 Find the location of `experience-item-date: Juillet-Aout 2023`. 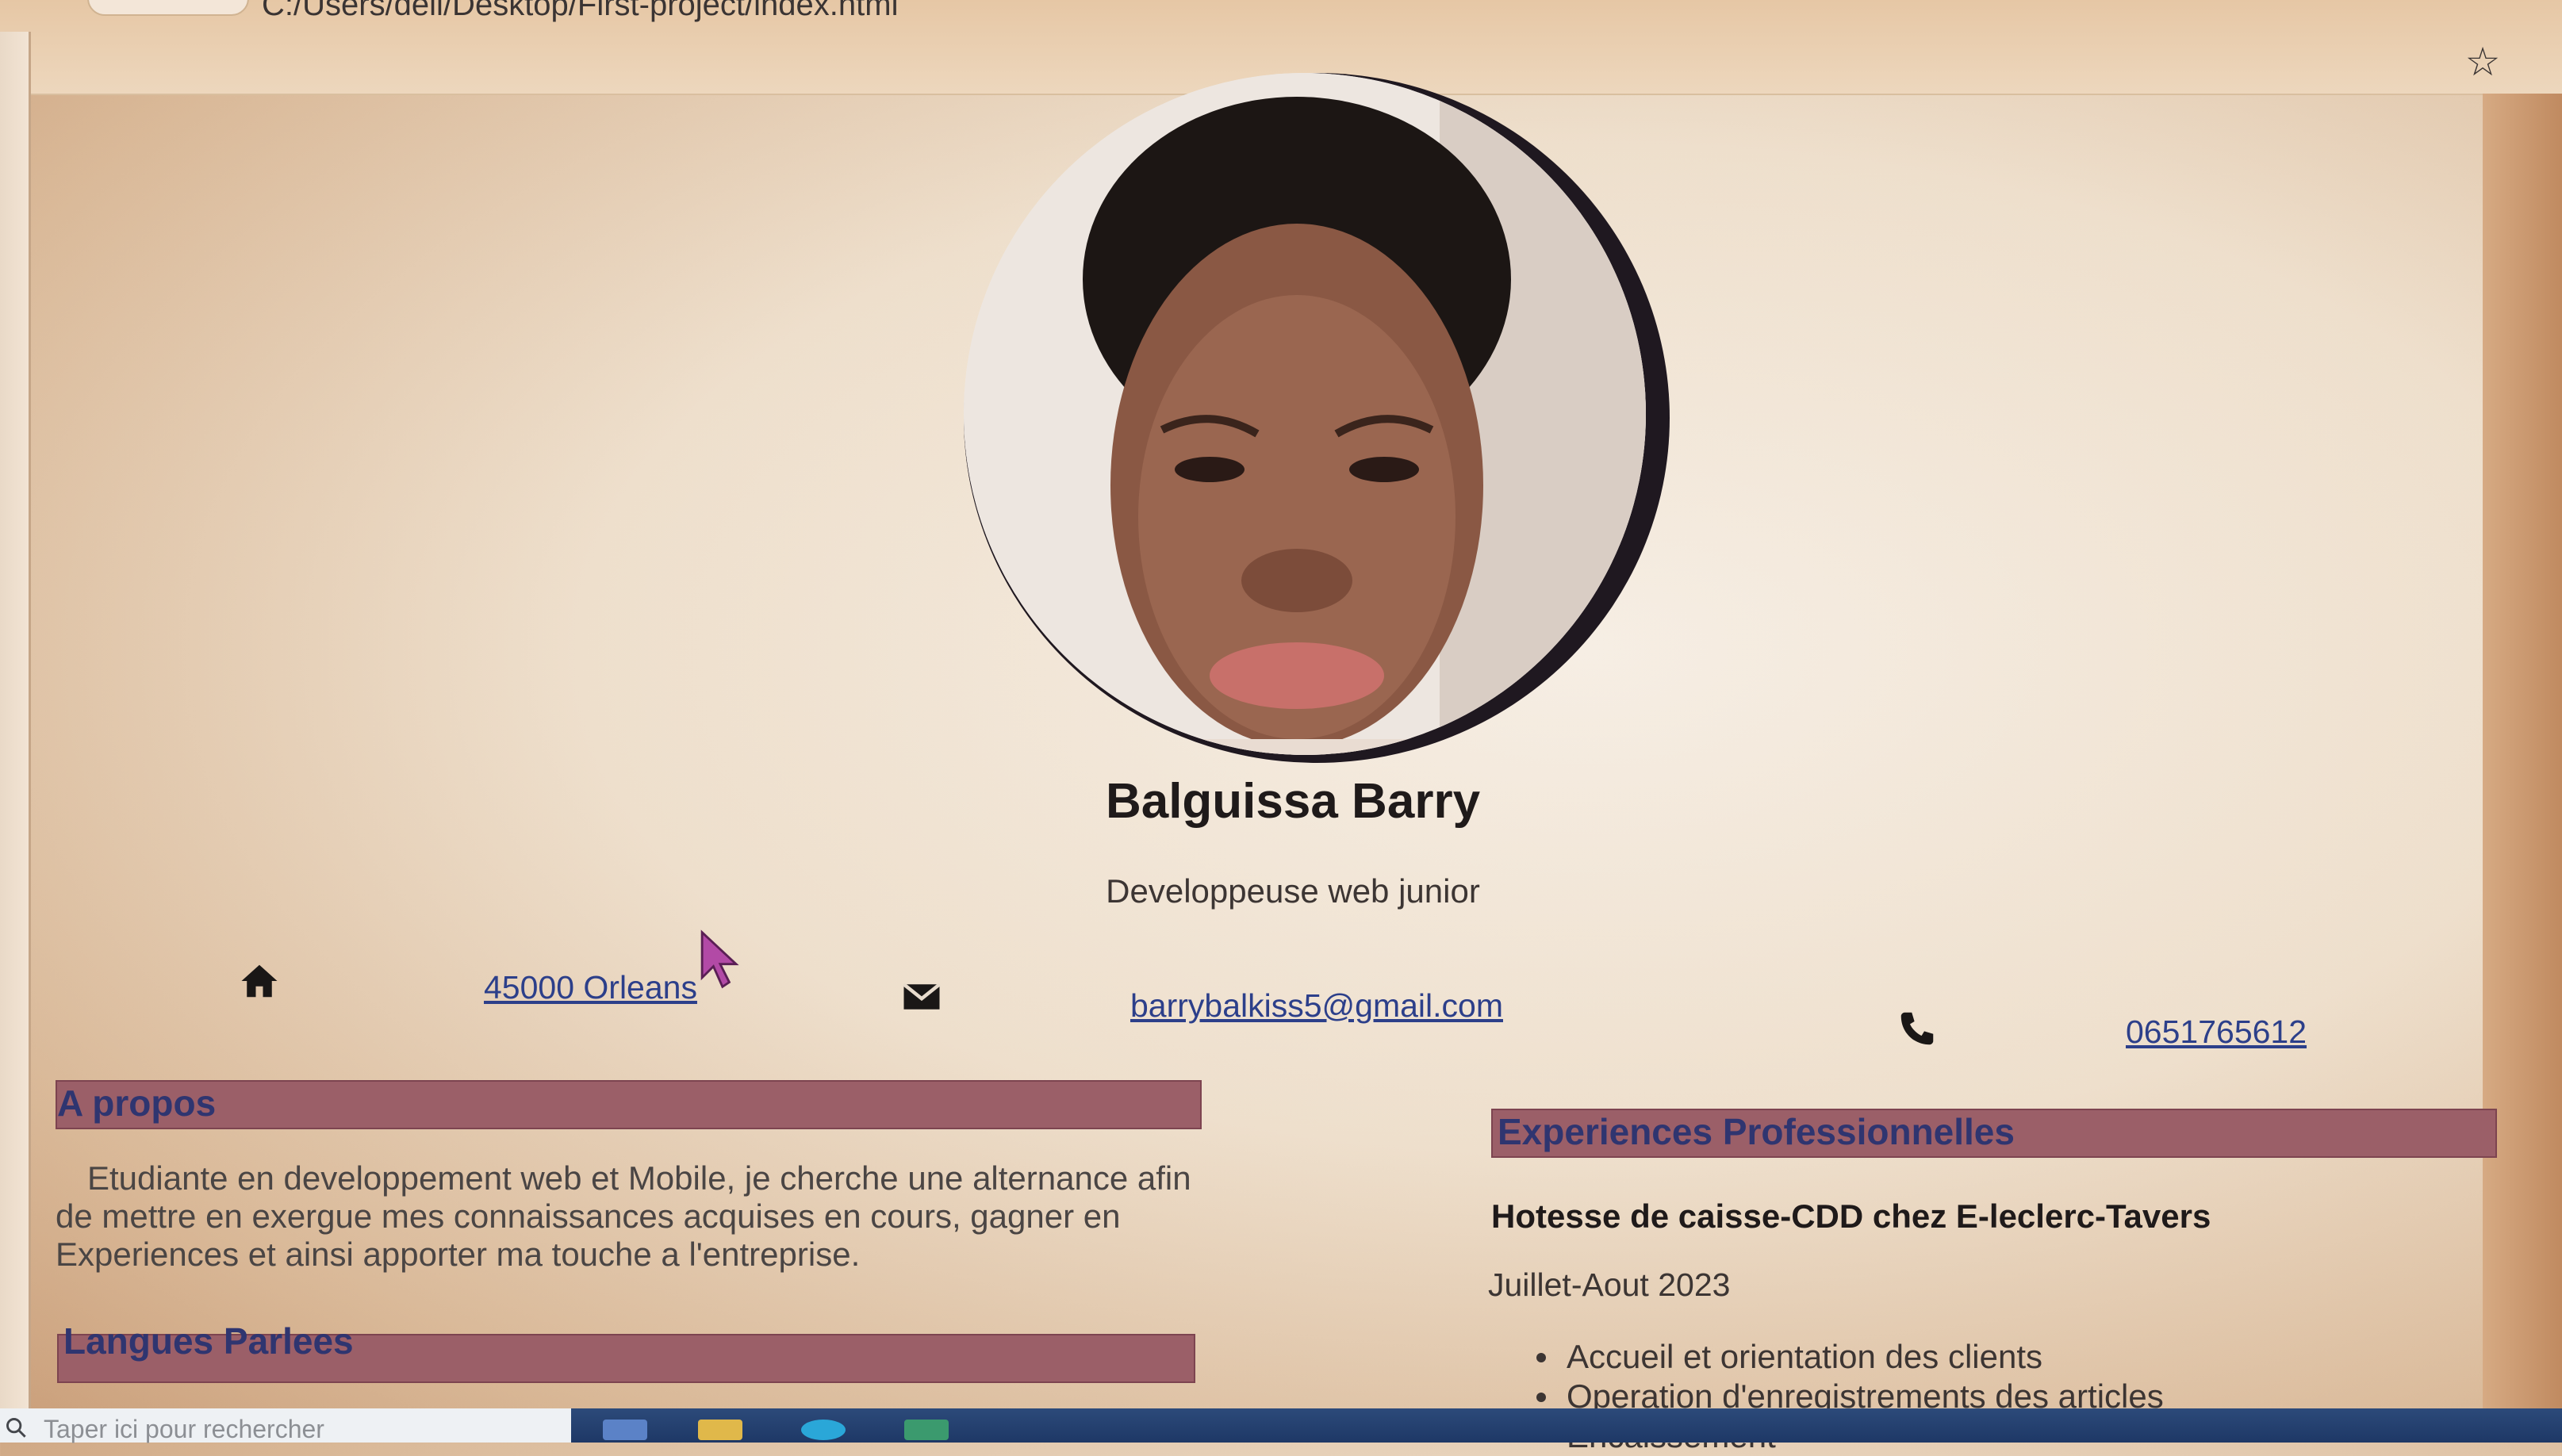

experience-item-date: Juillet-Aout 2023 is located at coordinates (1609, 1284).